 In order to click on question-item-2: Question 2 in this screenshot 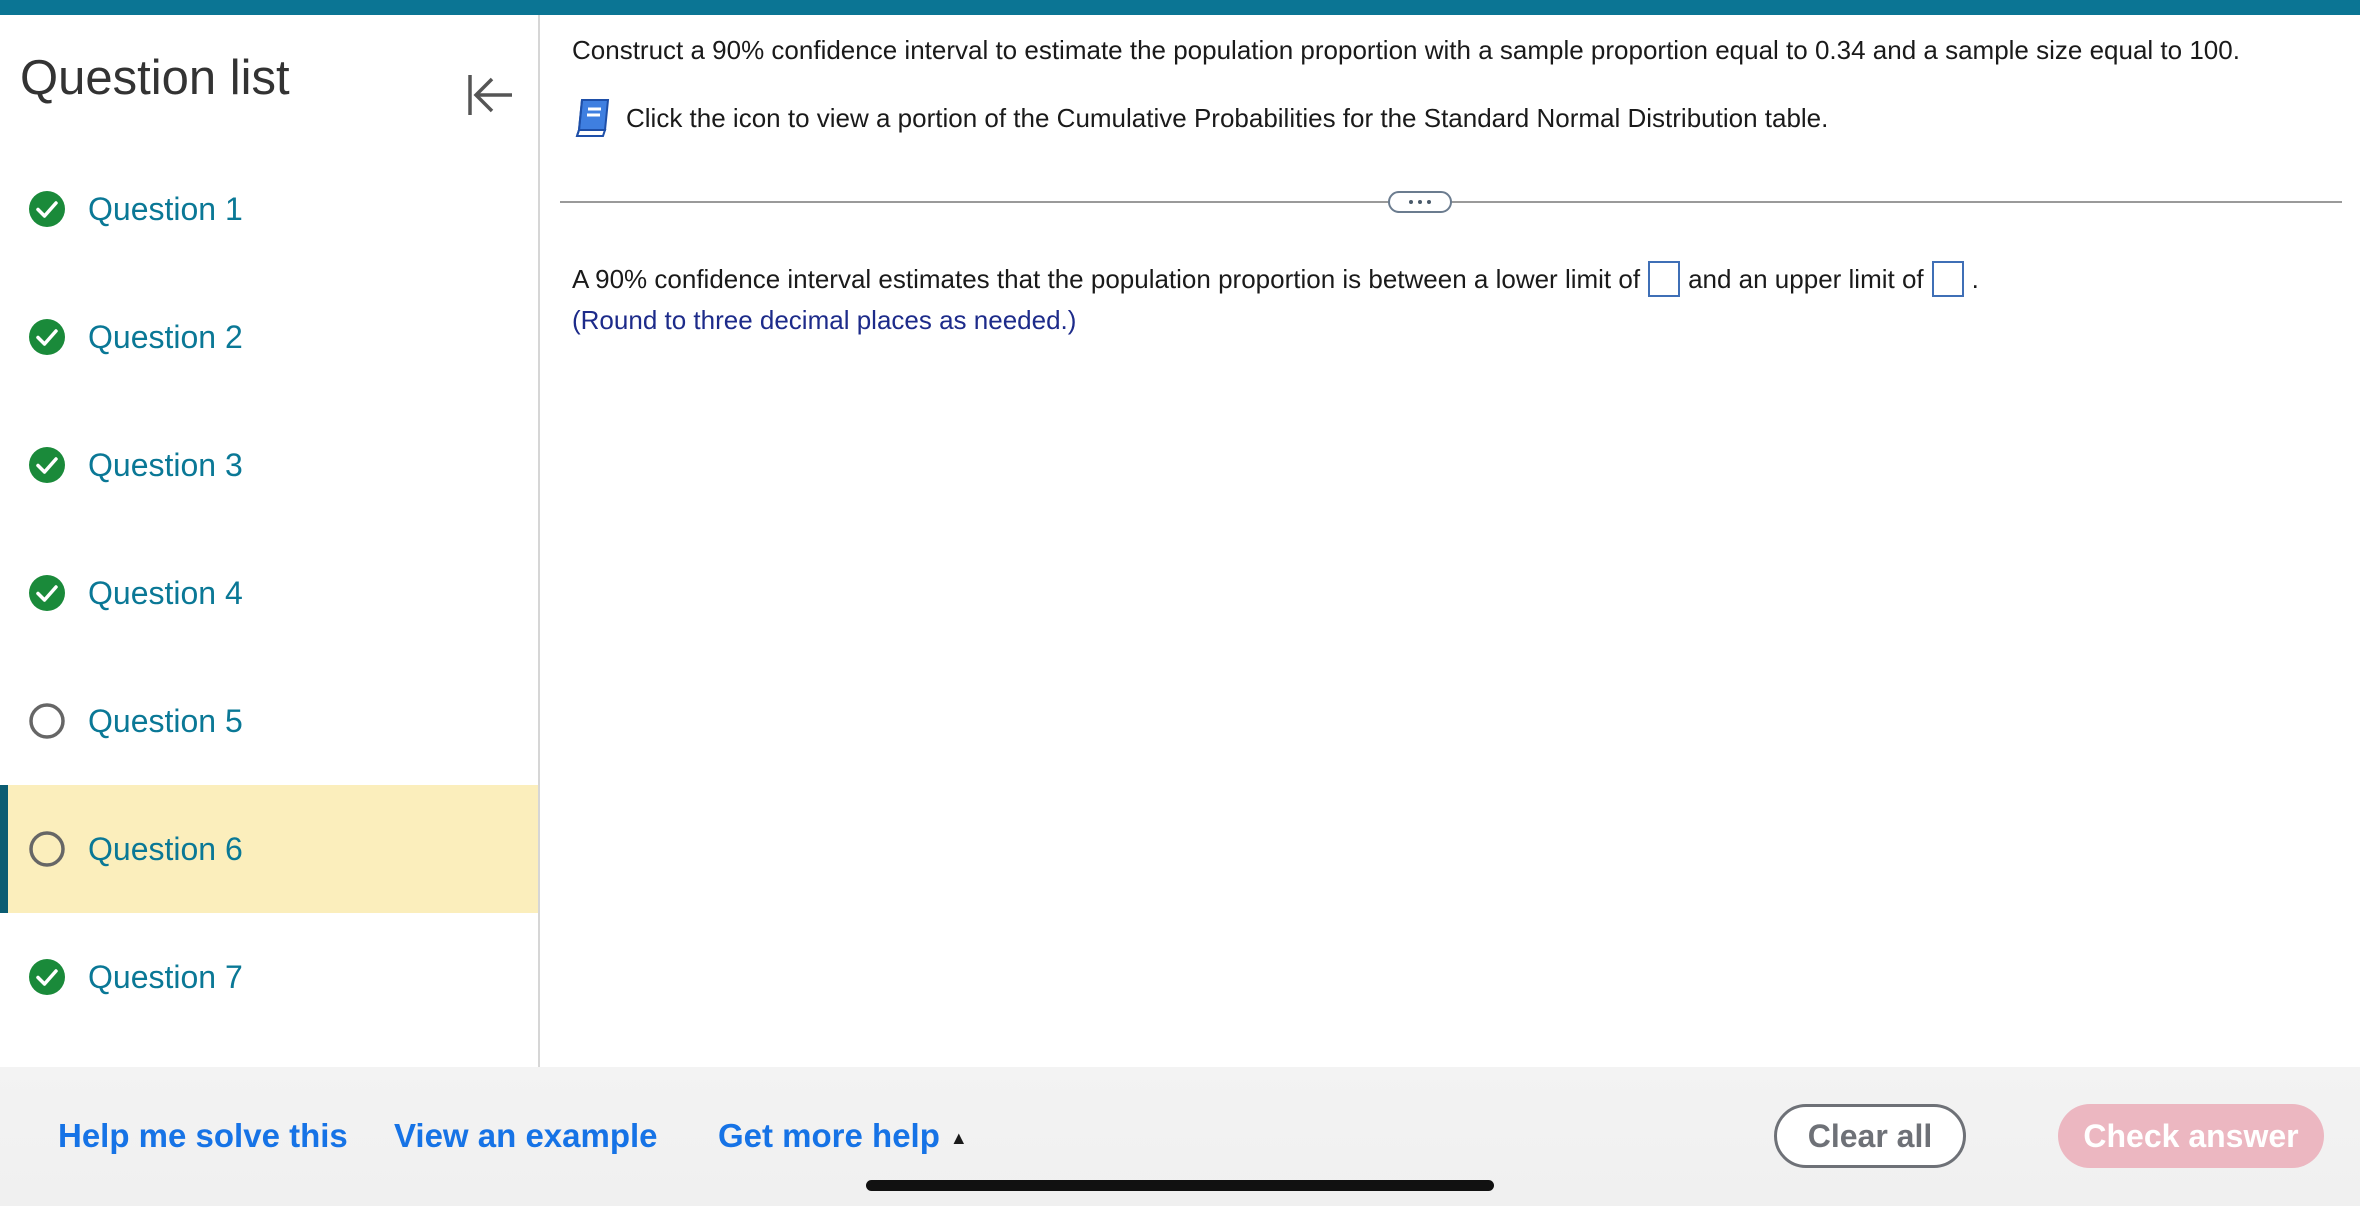, I will do `click(269, 337)`.